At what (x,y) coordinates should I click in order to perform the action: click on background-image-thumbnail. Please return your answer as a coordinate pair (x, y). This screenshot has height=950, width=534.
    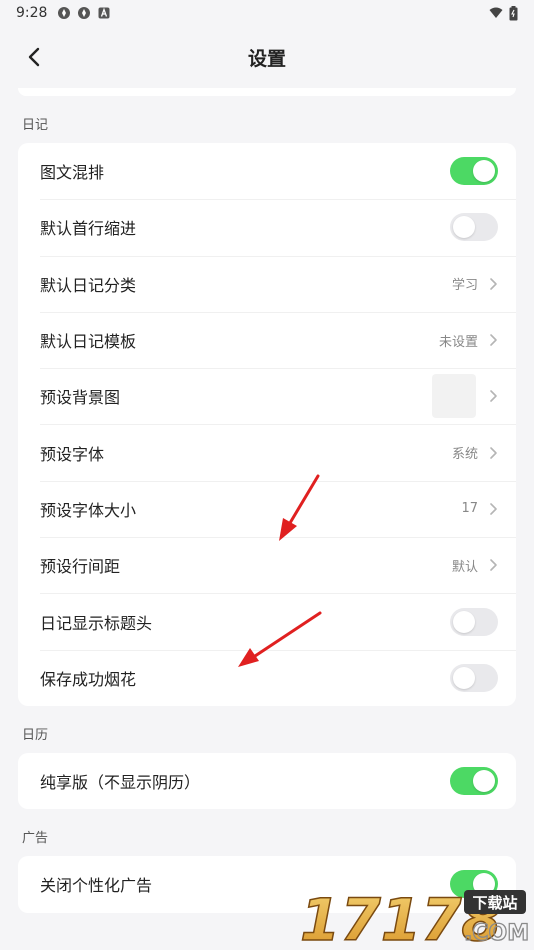
    Looking at the image, I should click on (454, 396).